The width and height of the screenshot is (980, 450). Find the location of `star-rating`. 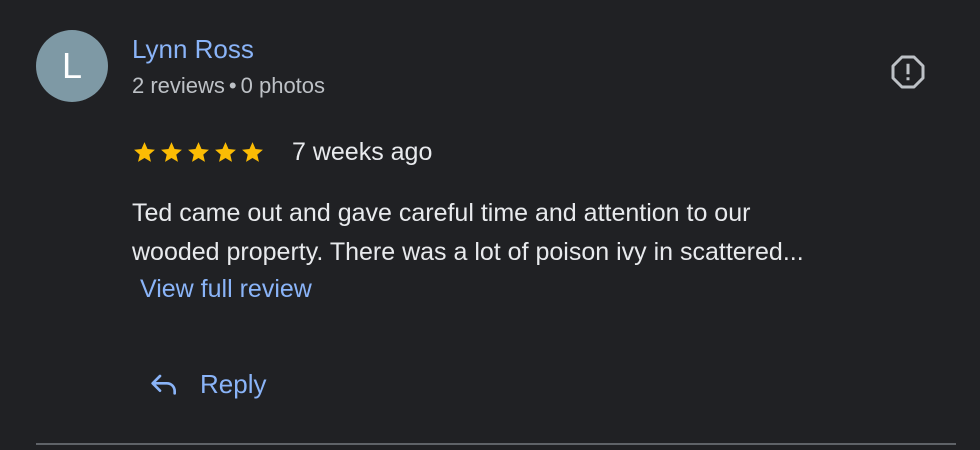

star-rating is located at coordinates (198, 152).